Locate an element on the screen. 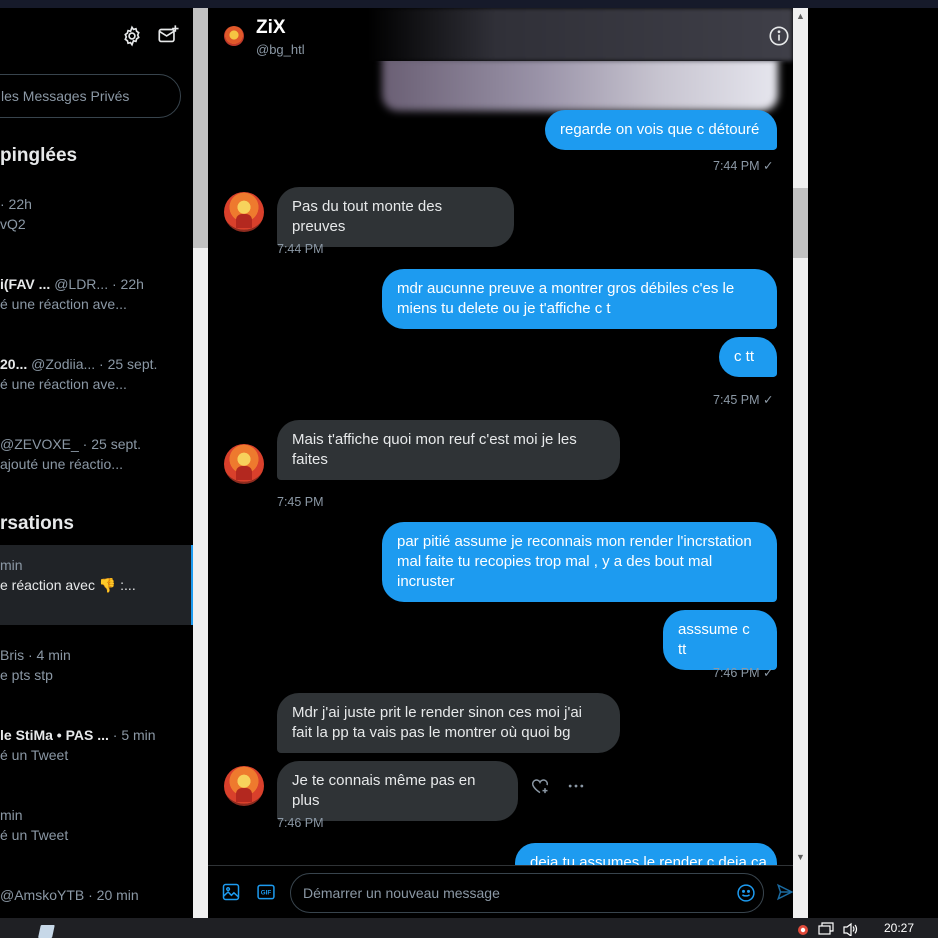  sidebar-scrollbar-thumb is located at coordinates (200, 128).